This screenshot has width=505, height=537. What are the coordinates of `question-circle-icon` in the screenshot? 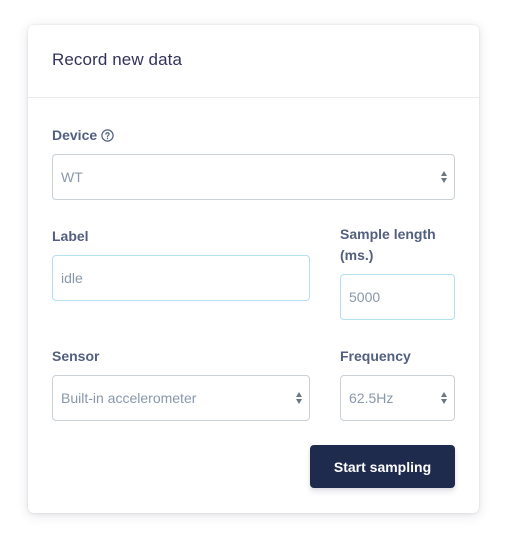 It's located at (107, 137).